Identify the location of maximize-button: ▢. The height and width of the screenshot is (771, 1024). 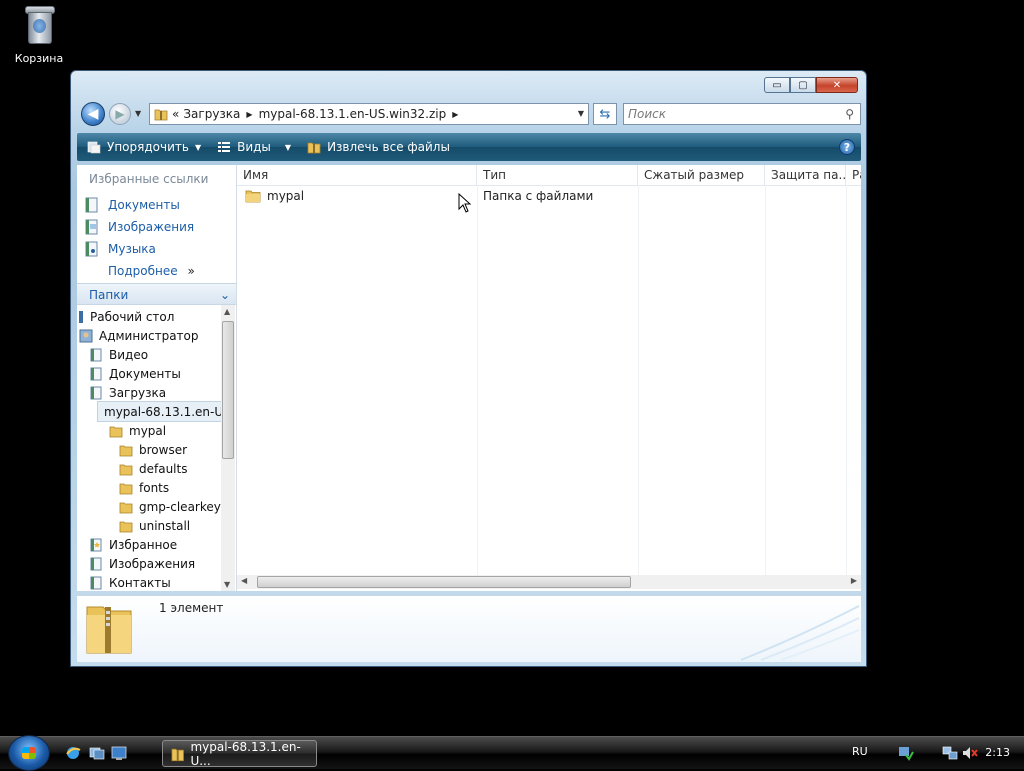
(803, 85).